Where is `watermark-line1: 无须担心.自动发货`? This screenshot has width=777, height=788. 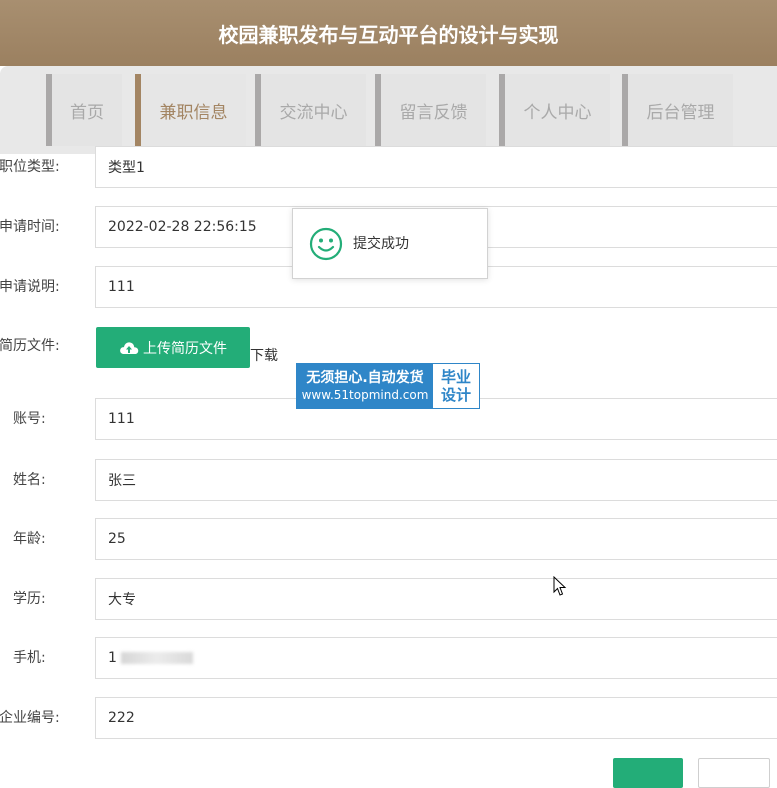 watermark-line1: 无须担心.自动发货 is located at coordinates (365, 378).